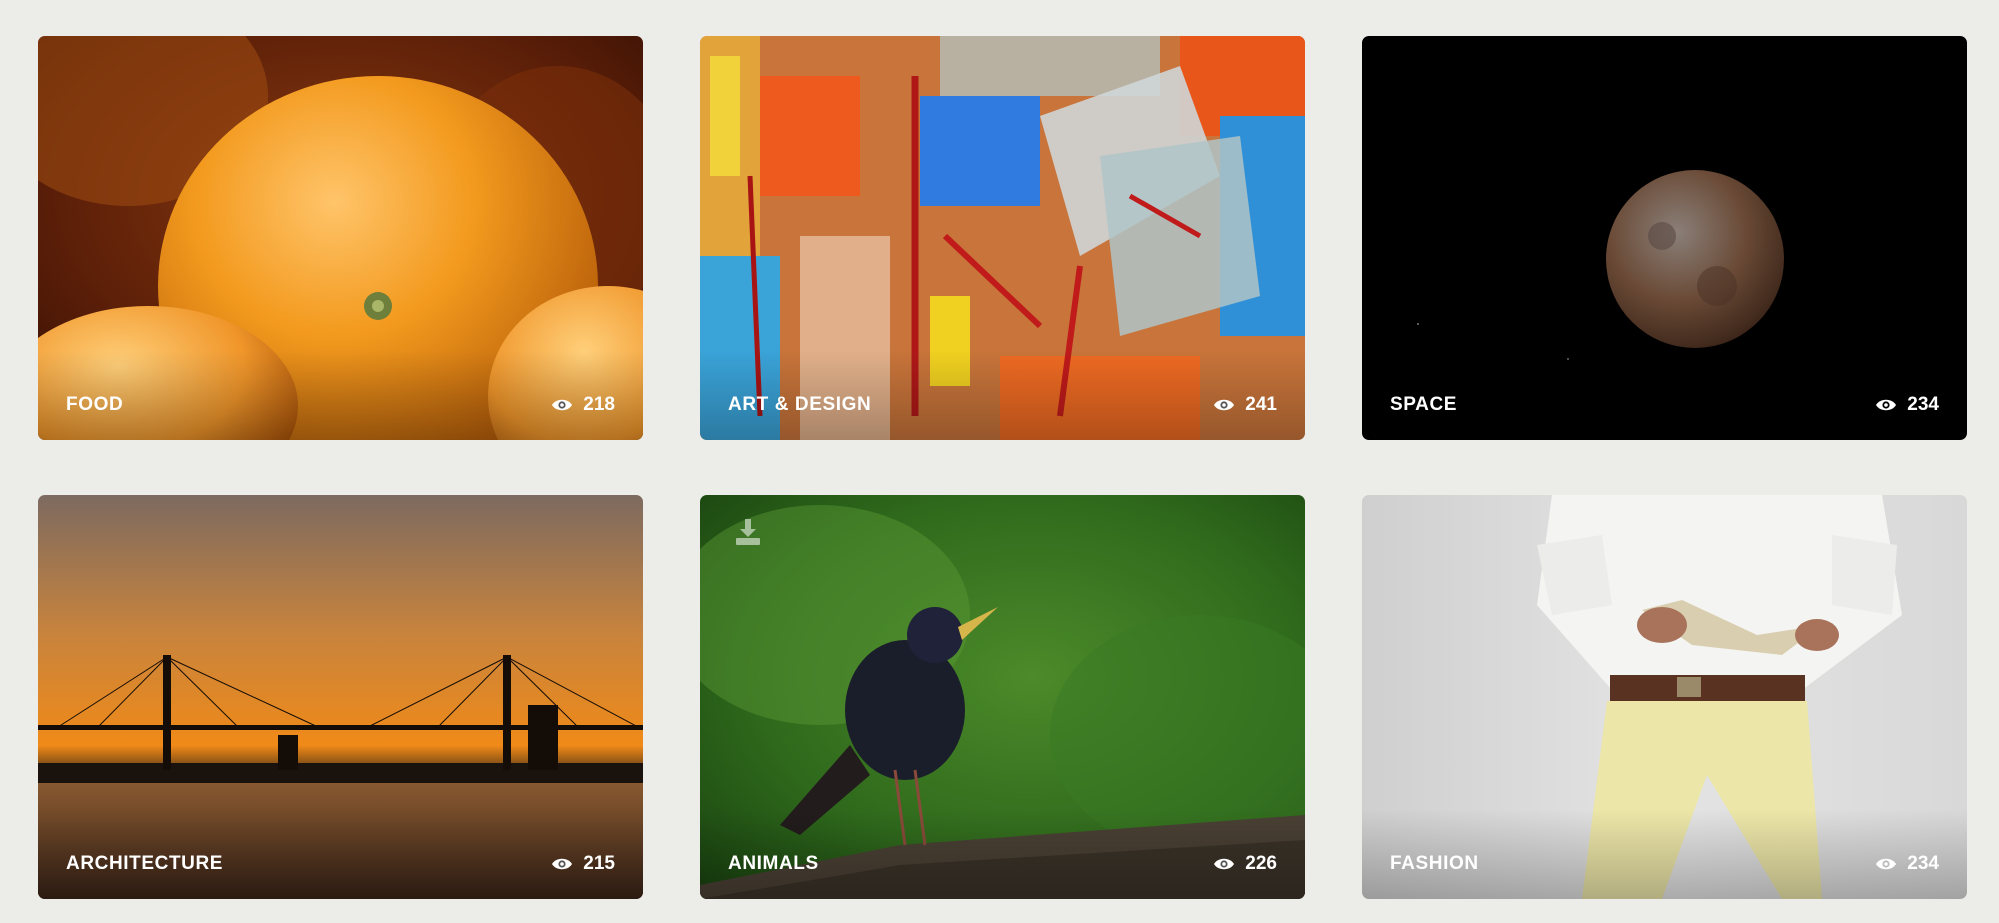  Describe the element at coordinates (800, 404) in the screenshot. I see `card-label: ART & DESIGN` at that location.